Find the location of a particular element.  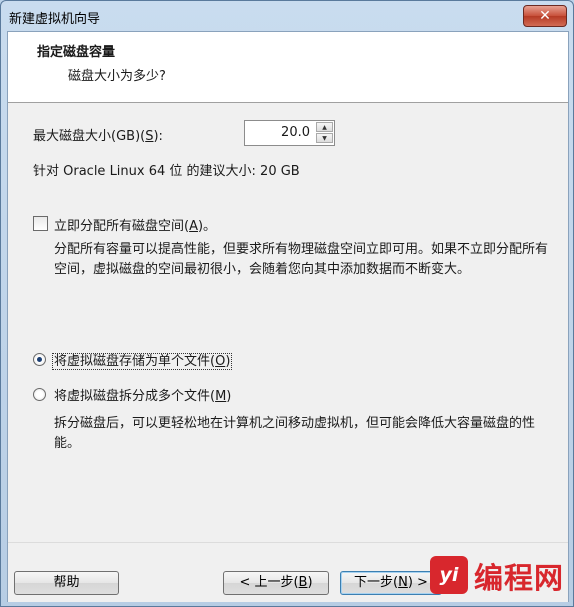

disk-size-input: 20.0 is located at coordinates (279, 133).